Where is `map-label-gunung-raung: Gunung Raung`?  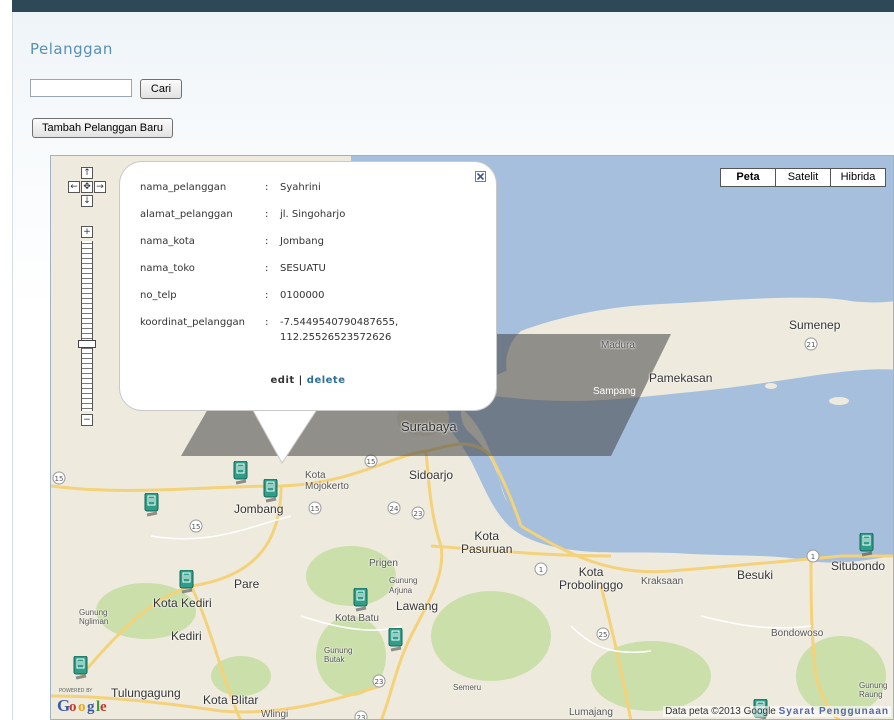
map-label-gunung-raung: Gunung Raung is located at coordinates (873, 690).